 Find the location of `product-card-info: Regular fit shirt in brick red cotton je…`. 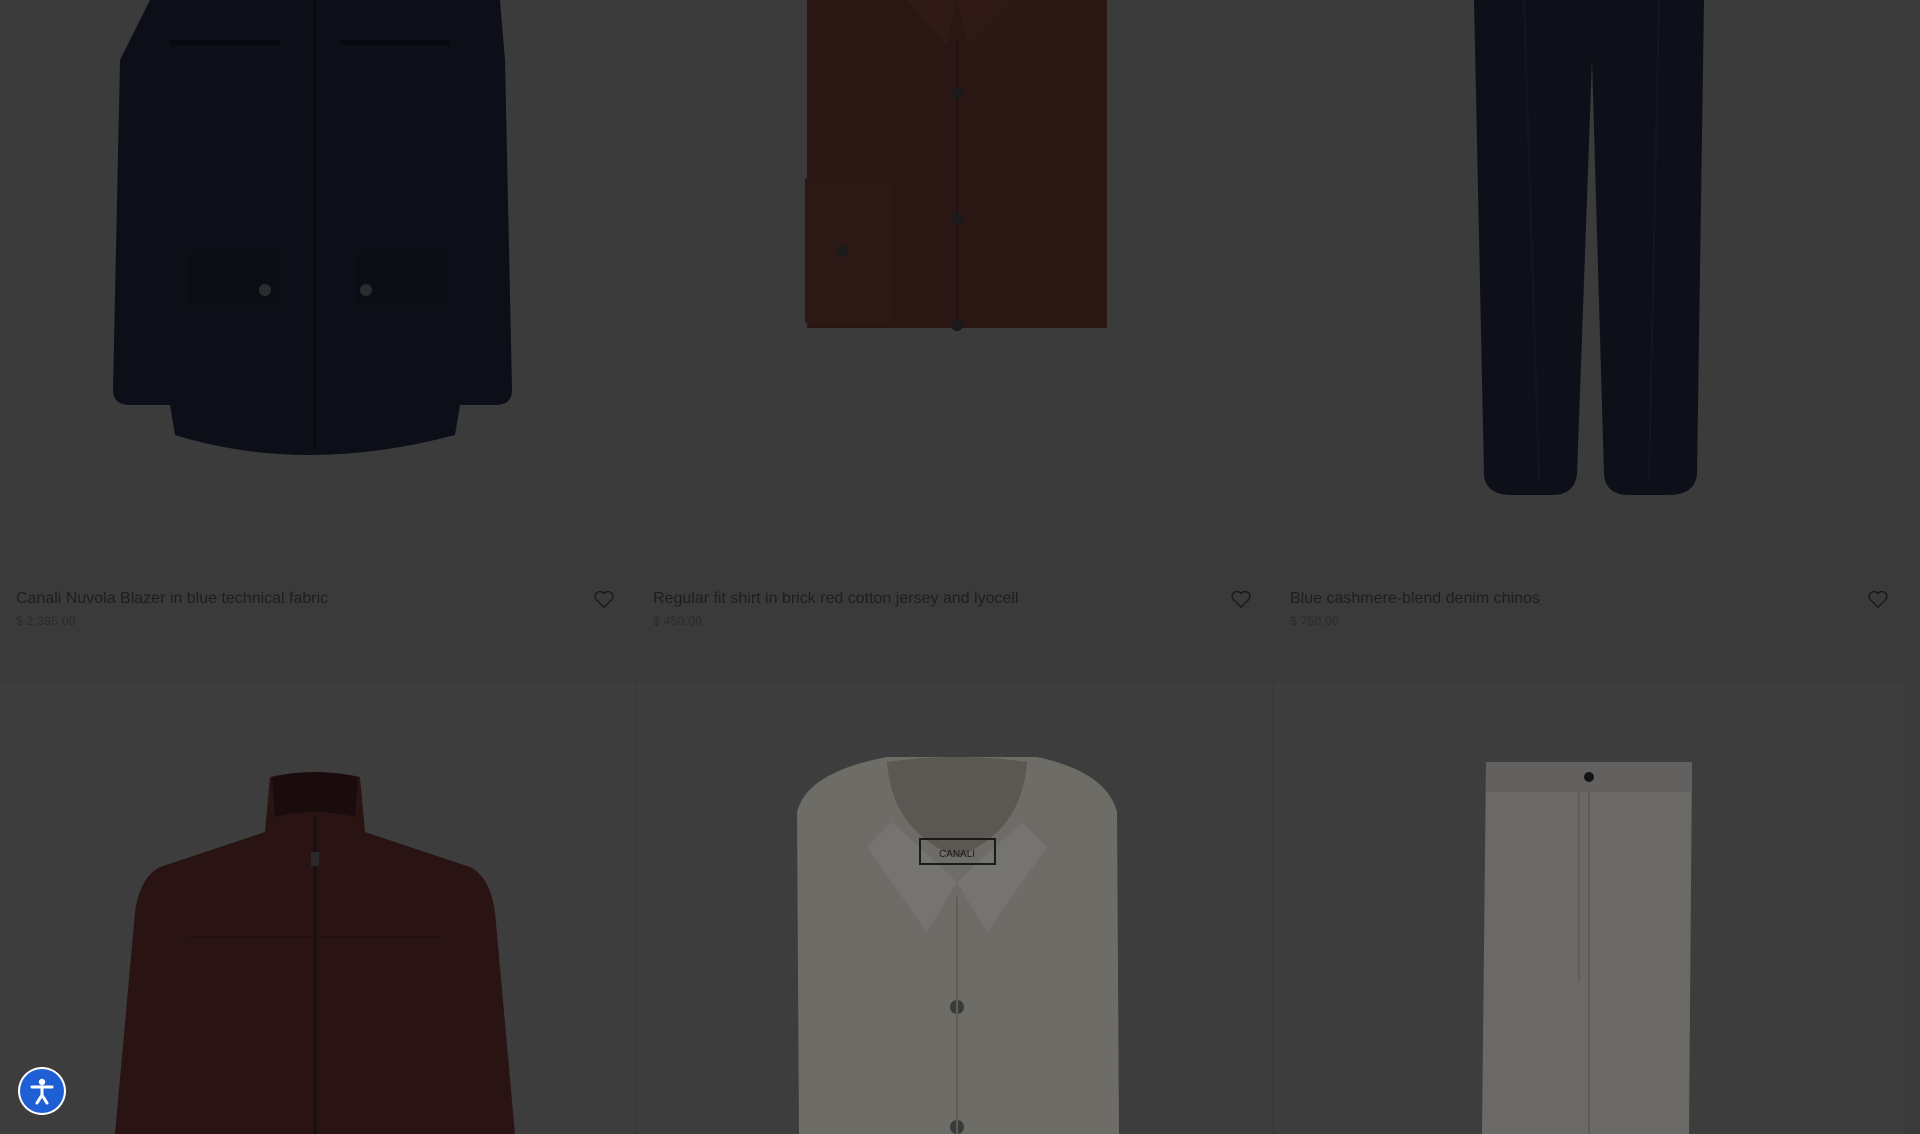

product-card-info: Regular fit shirt in brick red cotton je… is located at coordinates (954, 625).